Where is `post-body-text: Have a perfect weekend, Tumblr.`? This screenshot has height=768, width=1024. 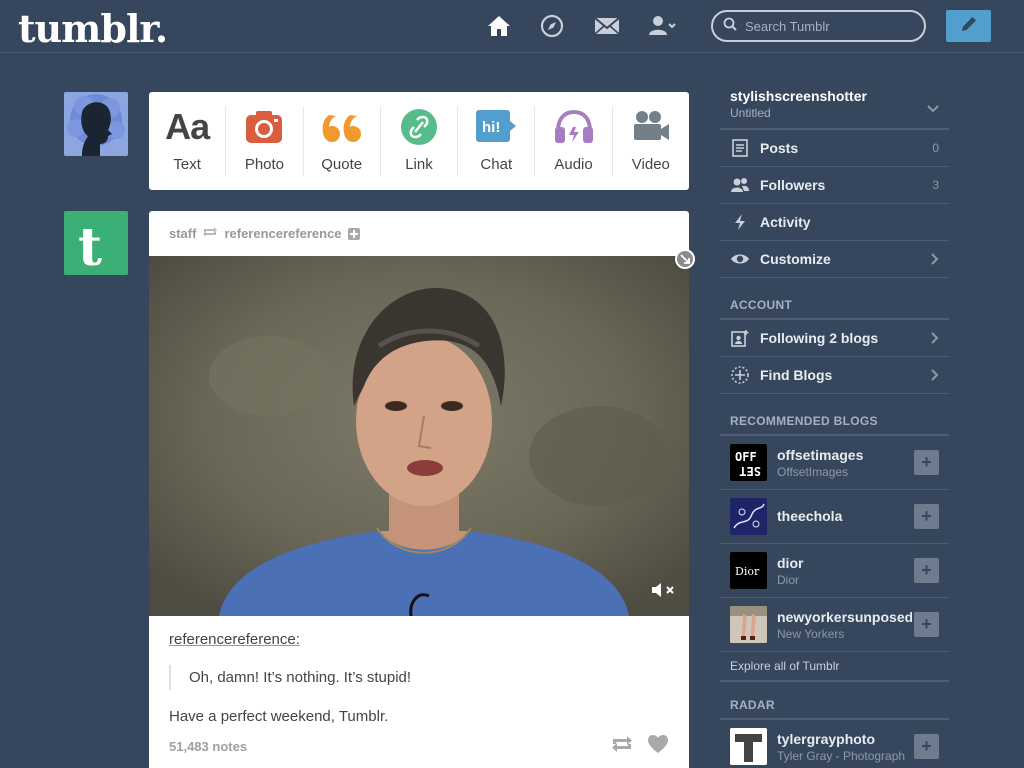
post-body-text: Have a perfect weekend, Tumblr. is located at coordinates (279, 716).